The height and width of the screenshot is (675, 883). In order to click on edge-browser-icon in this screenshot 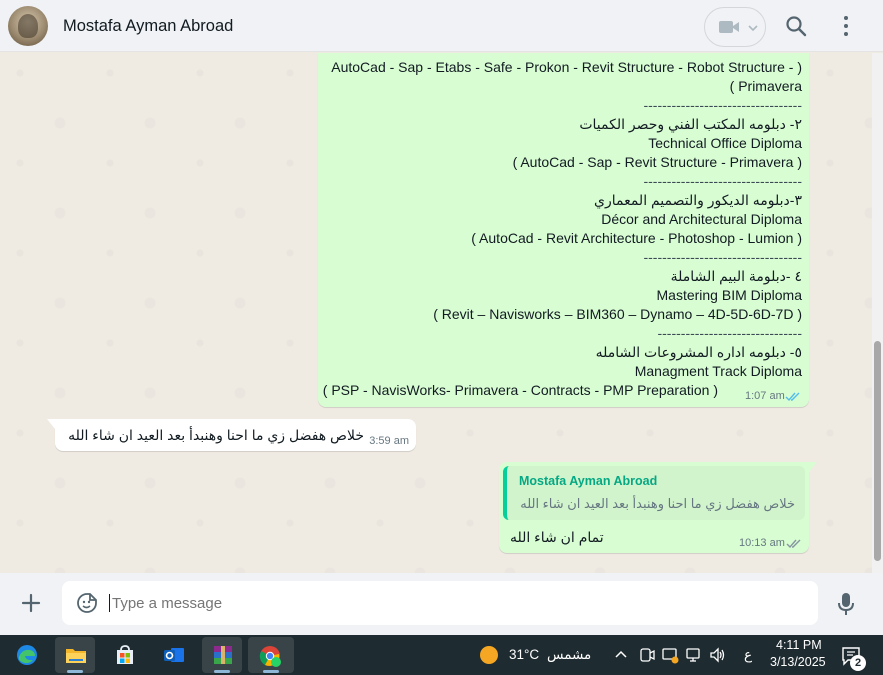, I will do `click(27, 655)`.